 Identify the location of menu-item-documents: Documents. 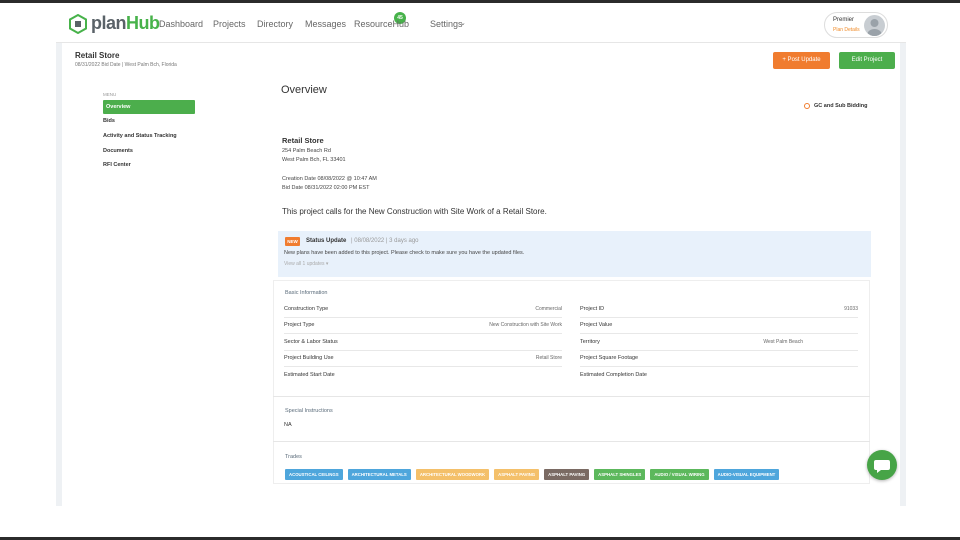
(118, 151).